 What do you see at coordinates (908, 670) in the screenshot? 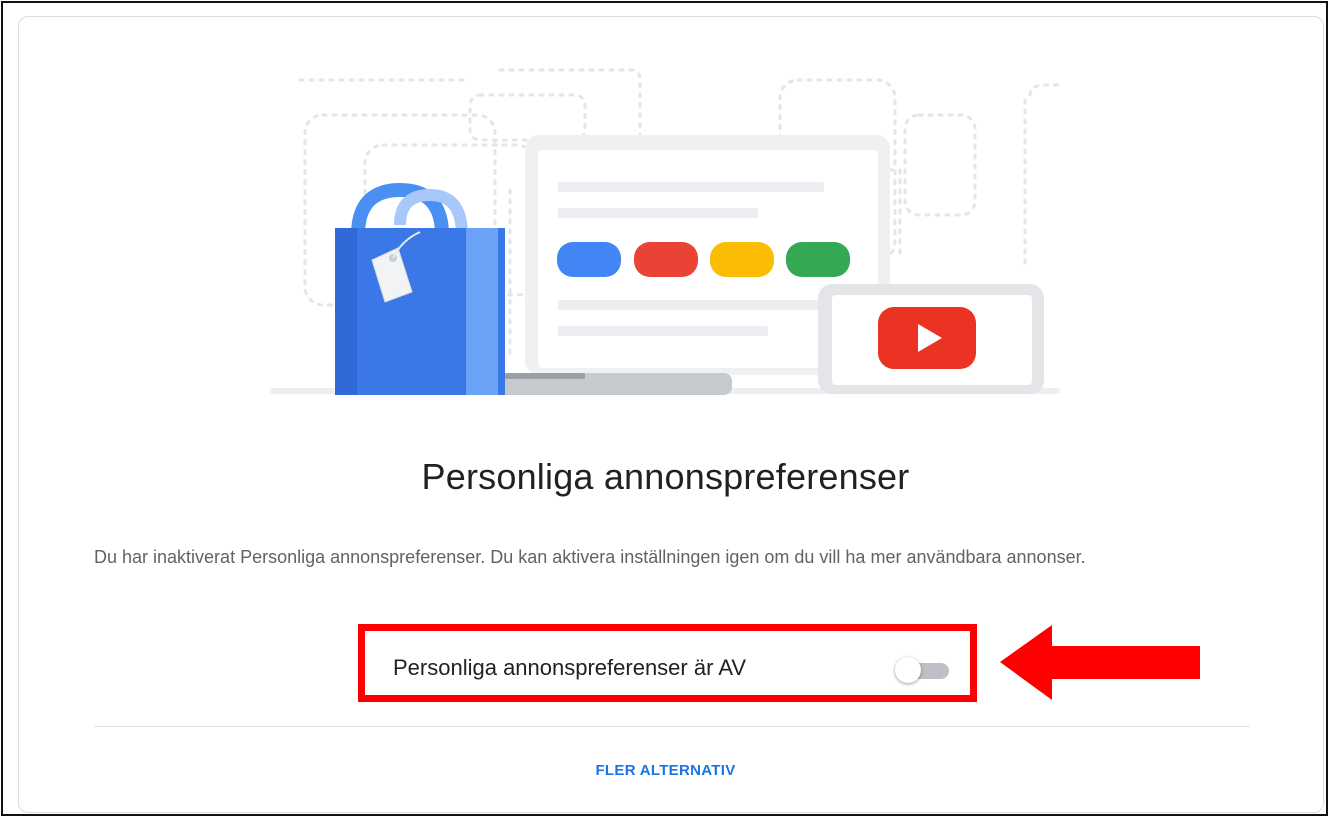
I see `switch-thumb` at bounding box center [908, 670].